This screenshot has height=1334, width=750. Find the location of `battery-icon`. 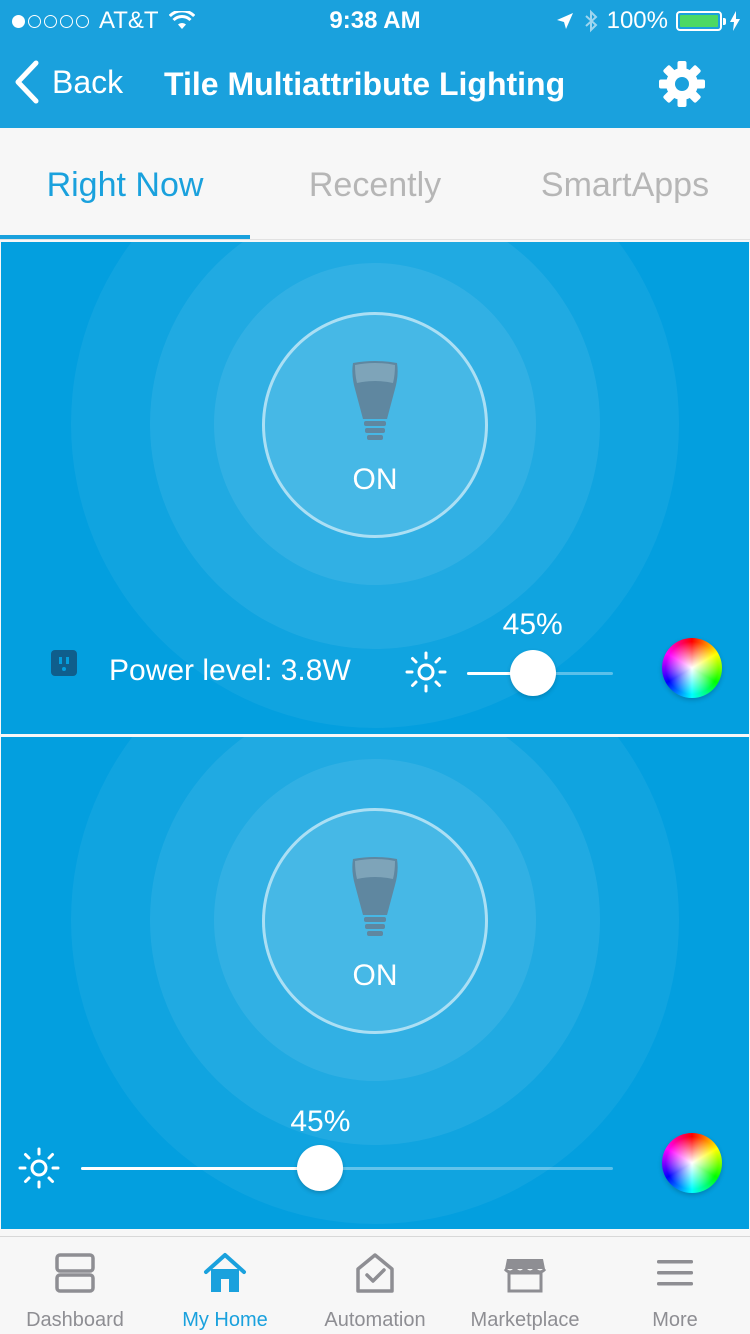

battery-icon is located at coordinates (701, 21).